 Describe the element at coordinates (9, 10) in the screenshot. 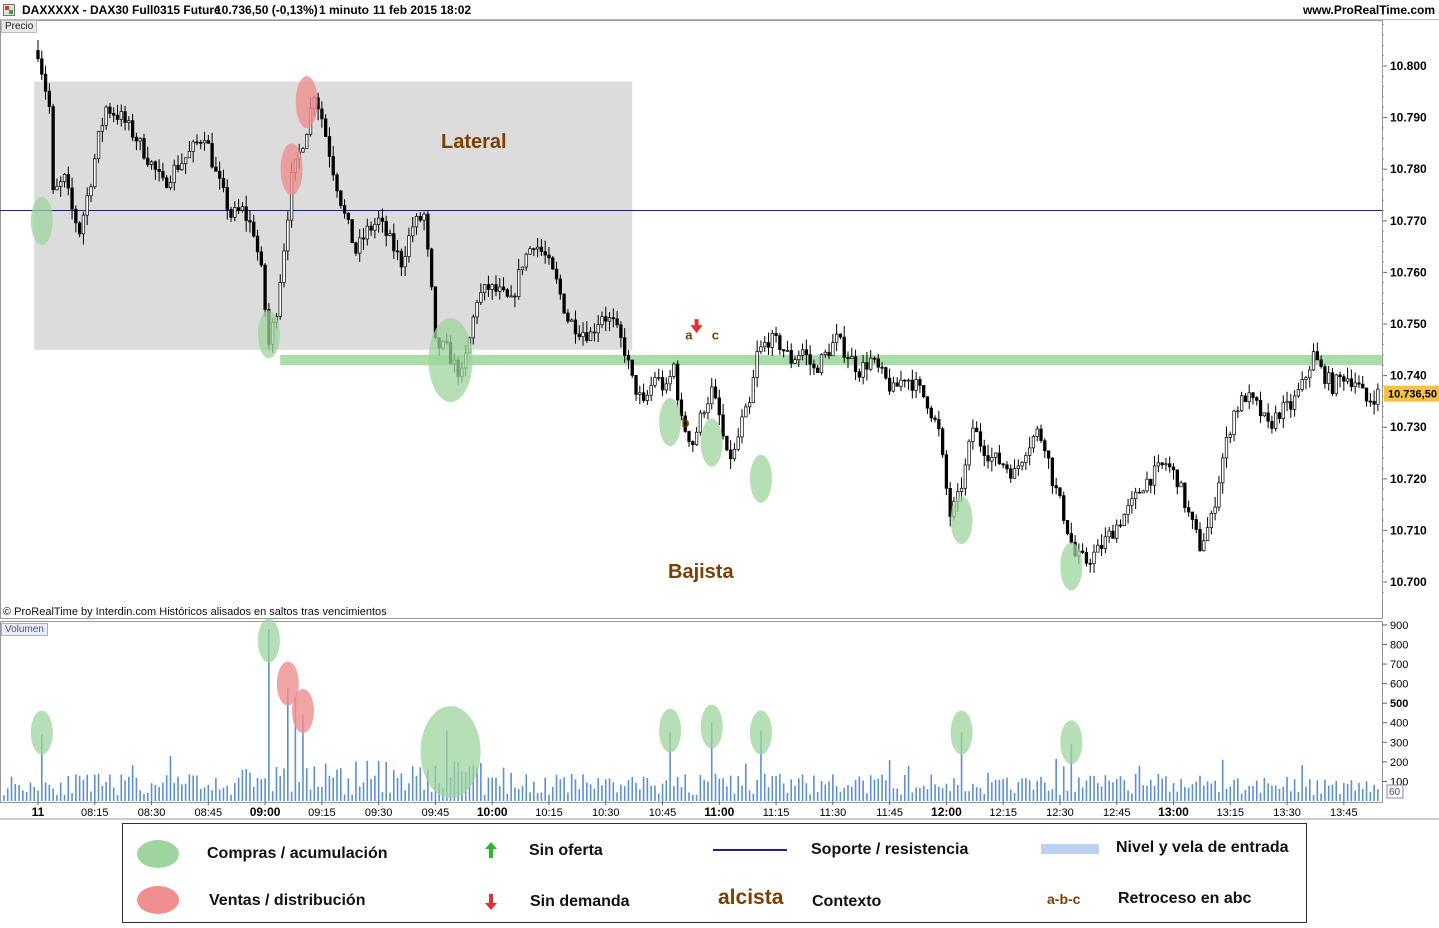

I see `window-icon` at that location.